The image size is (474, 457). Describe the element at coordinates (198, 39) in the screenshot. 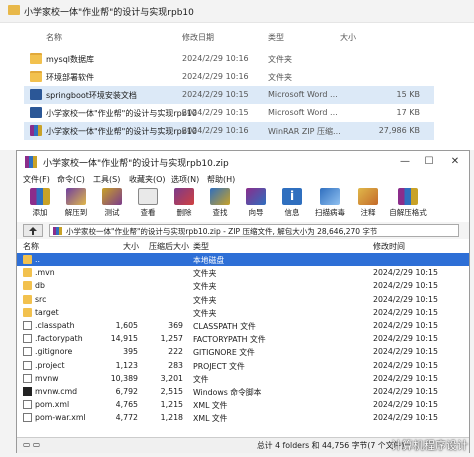

I see `column-header-date: 修改日期` at that location.